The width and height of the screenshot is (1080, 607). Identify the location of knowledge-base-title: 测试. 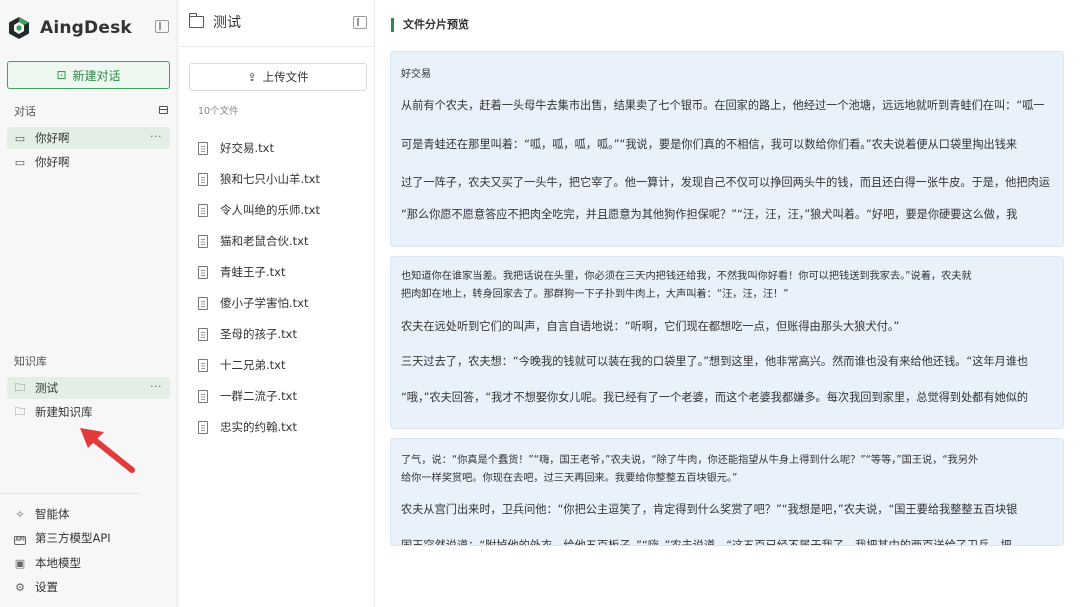
(227, 23).